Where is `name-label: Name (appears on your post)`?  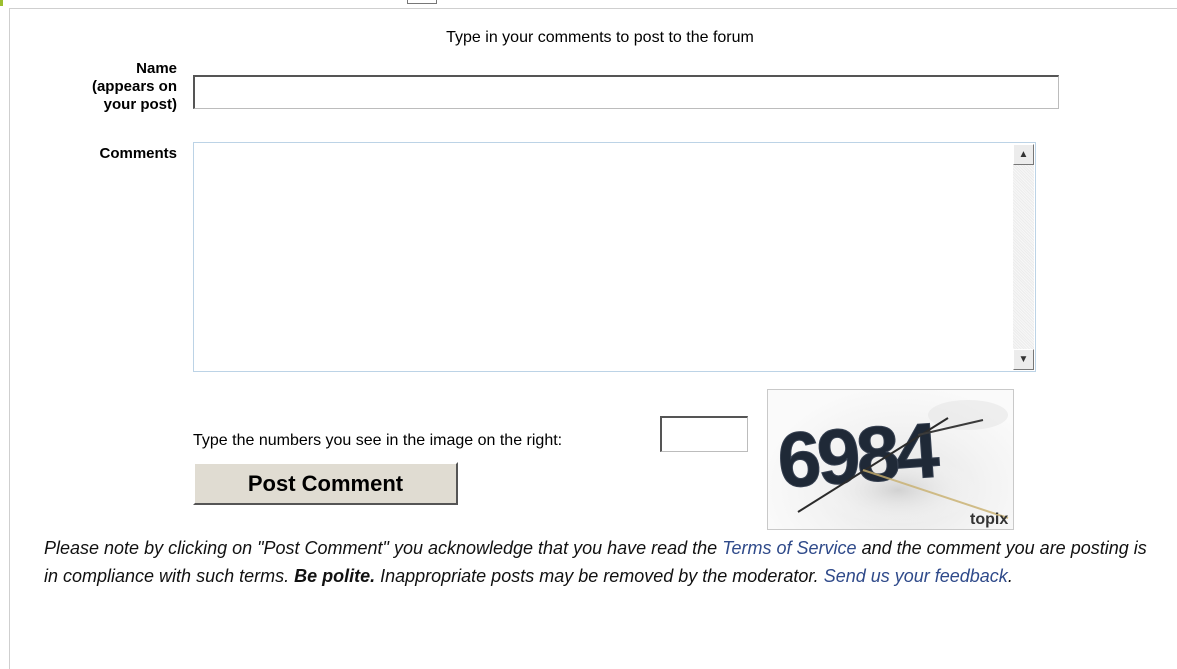
name-label: Name (appears on your post) is located at coordinates (92, 87).